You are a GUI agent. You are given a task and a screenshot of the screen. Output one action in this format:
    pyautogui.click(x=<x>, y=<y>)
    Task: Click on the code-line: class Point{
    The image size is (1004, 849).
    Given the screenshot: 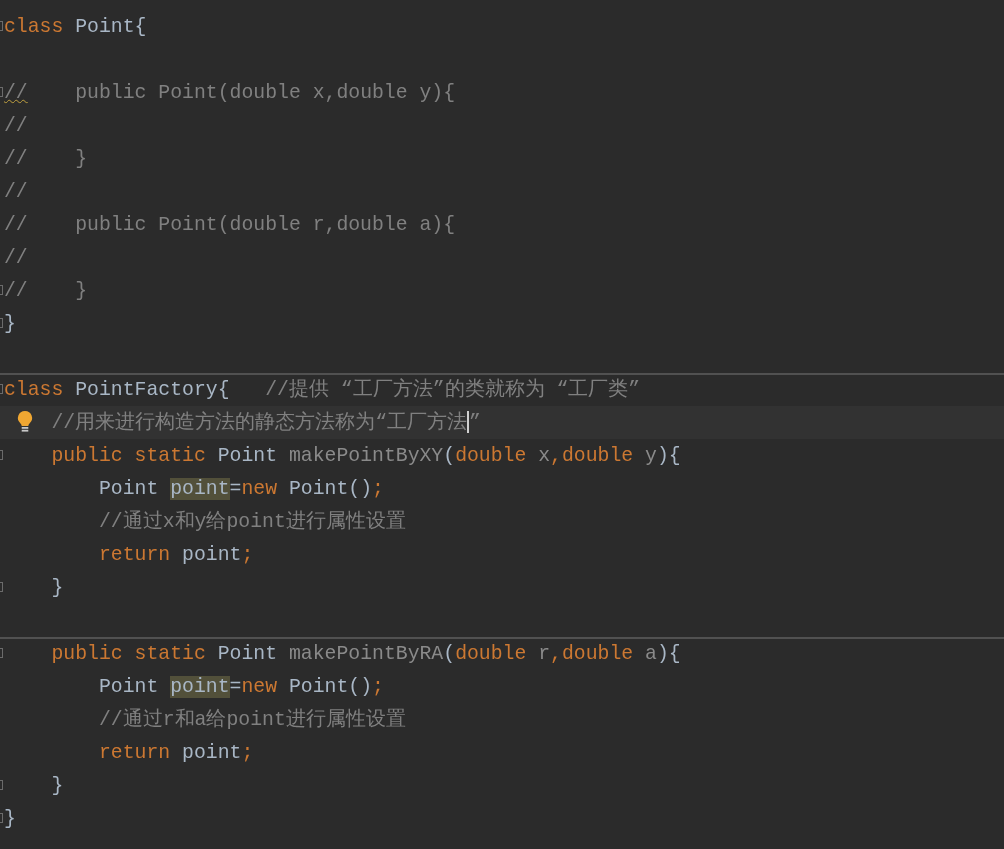 What is the action you would take?
    pyautogui.click(x=75, y=27)
    